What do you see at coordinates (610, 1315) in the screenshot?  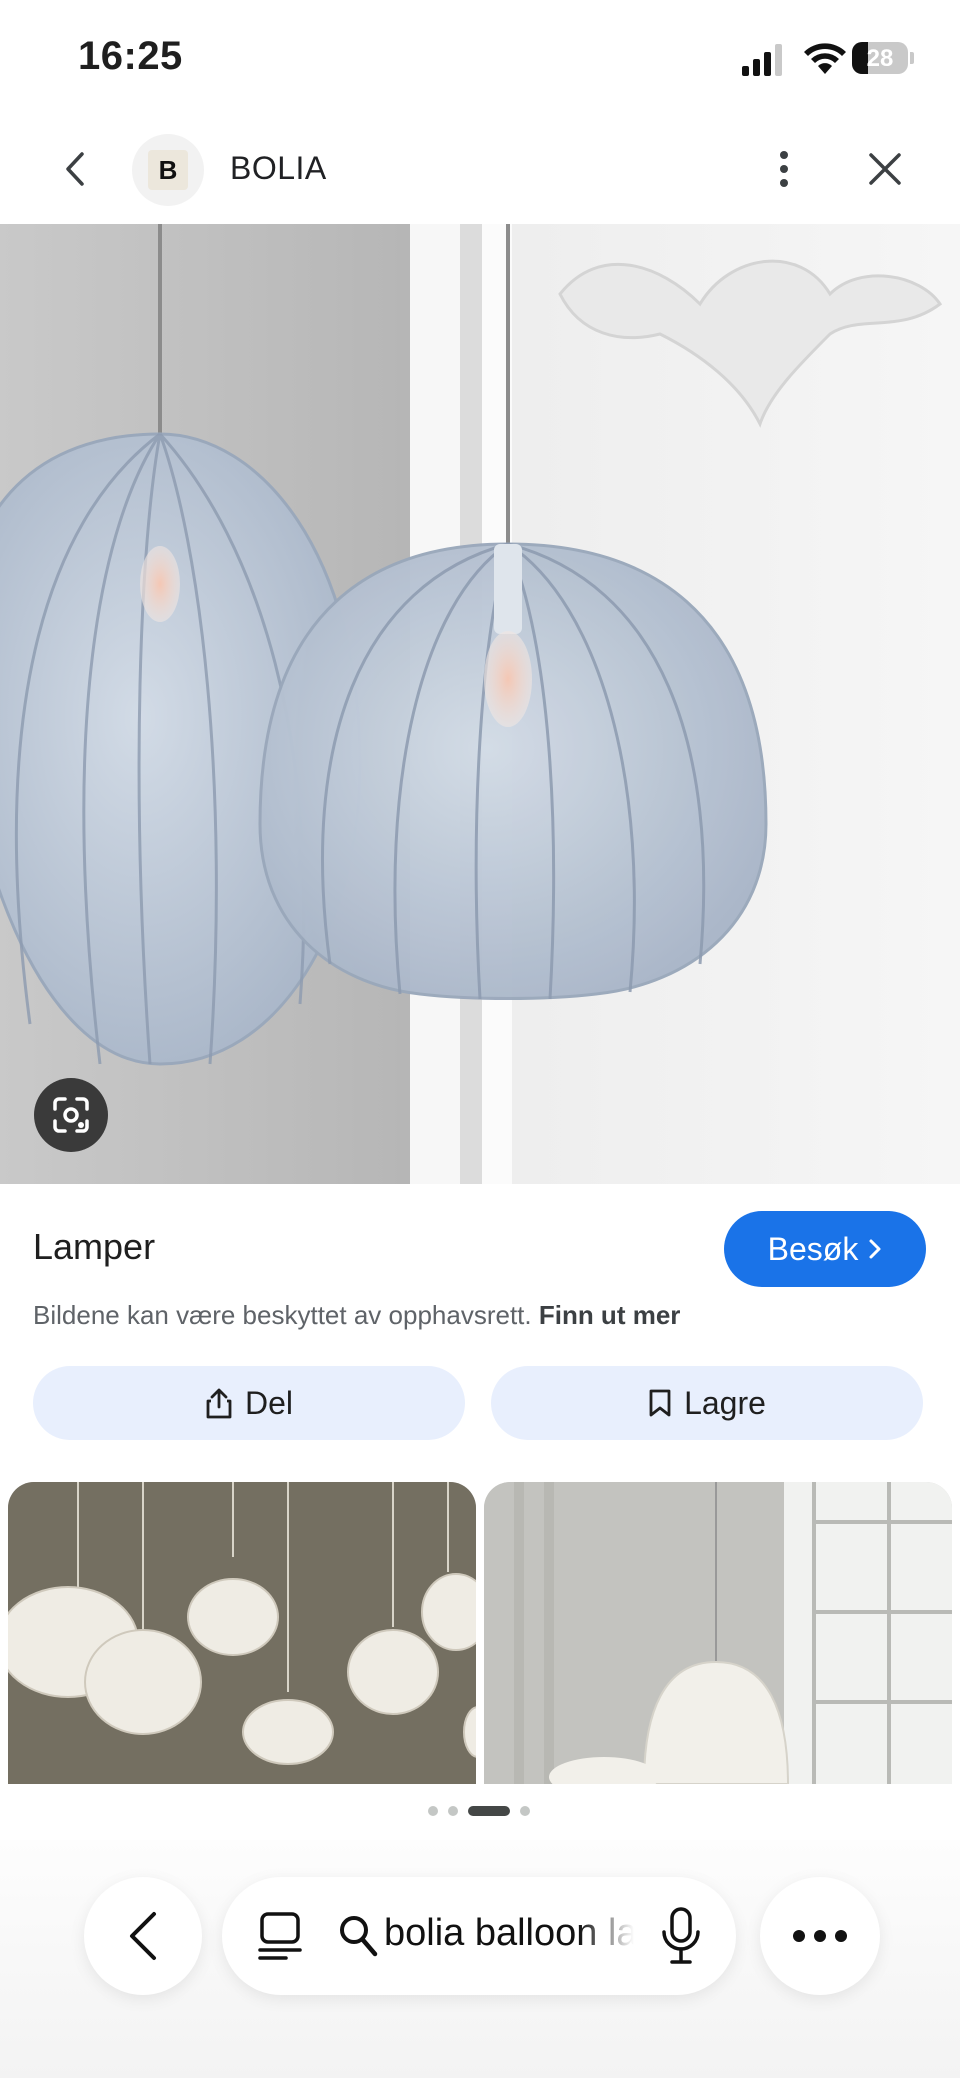 I see `learn-more-link: Finn ut mer` at bounding box center [610, 1315].